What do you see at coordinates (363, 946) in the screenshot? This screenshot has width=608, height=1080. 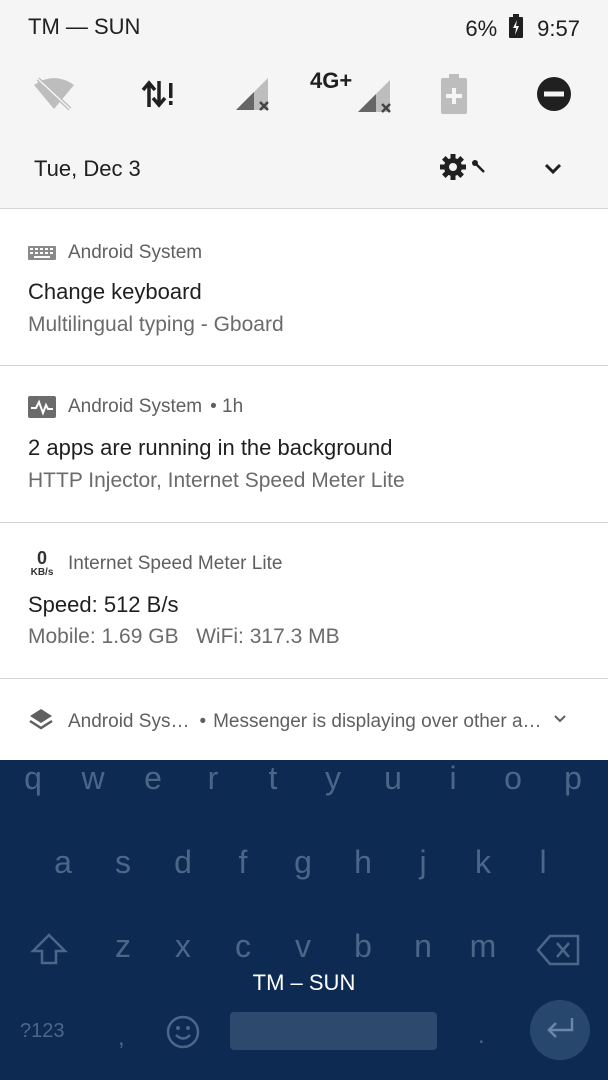 I see `key-b: b` at bounding box center [363, 946].